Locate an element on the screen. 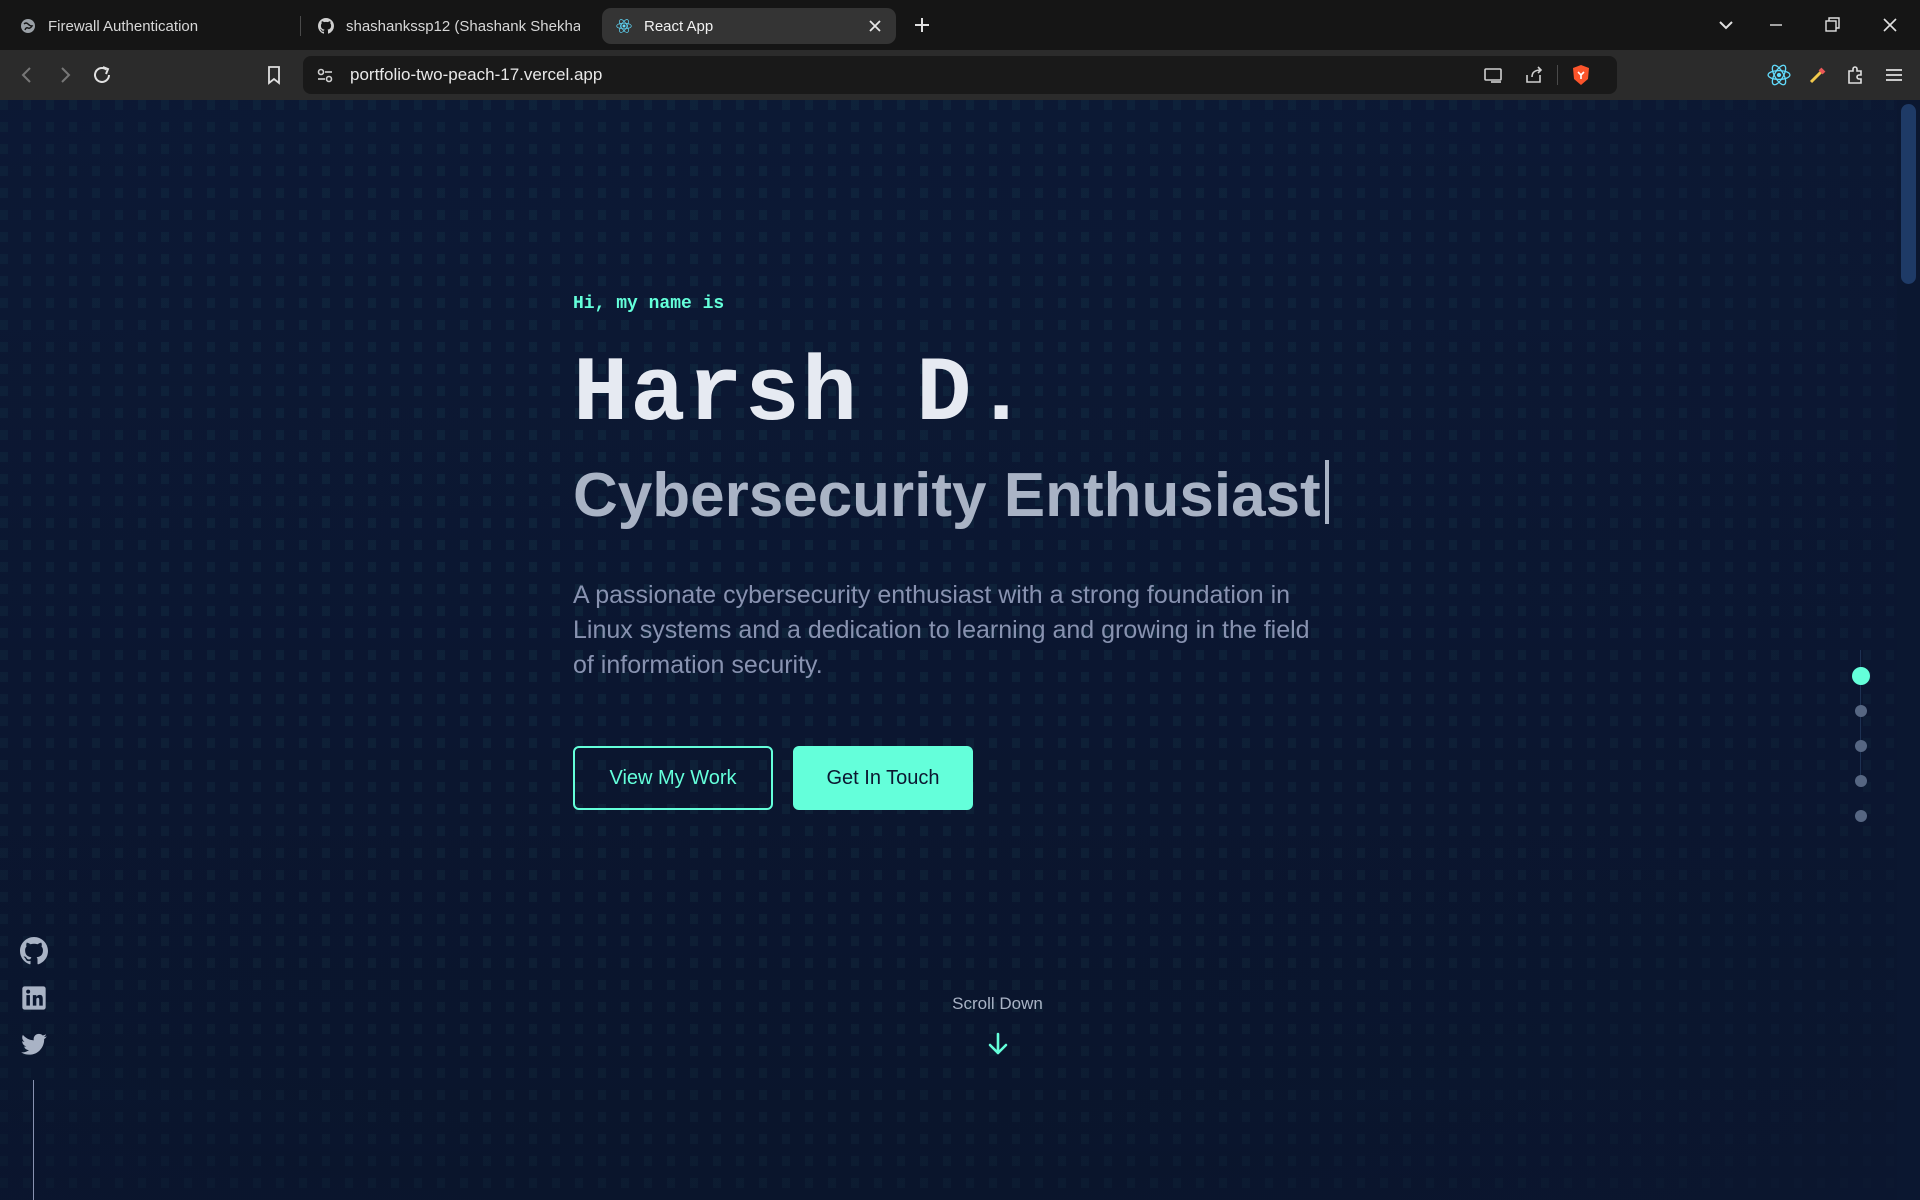  tab-list-chevron-icon is located at coordinates (1726, 25).